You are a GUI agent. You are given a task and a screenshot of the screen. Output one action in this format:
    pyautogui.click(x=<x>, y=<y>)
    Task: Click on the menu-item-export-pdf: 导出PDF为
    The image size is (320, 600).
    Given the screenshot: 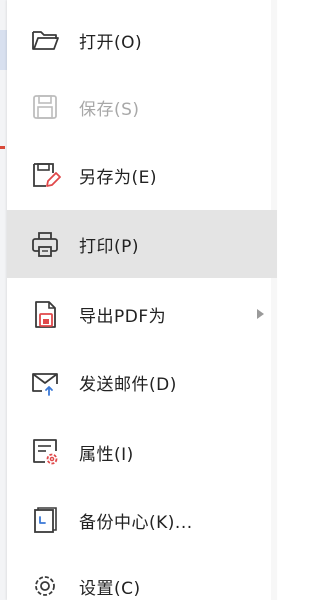 What is the action you would take?
    pyautogui.click(x=142, y=314)
    